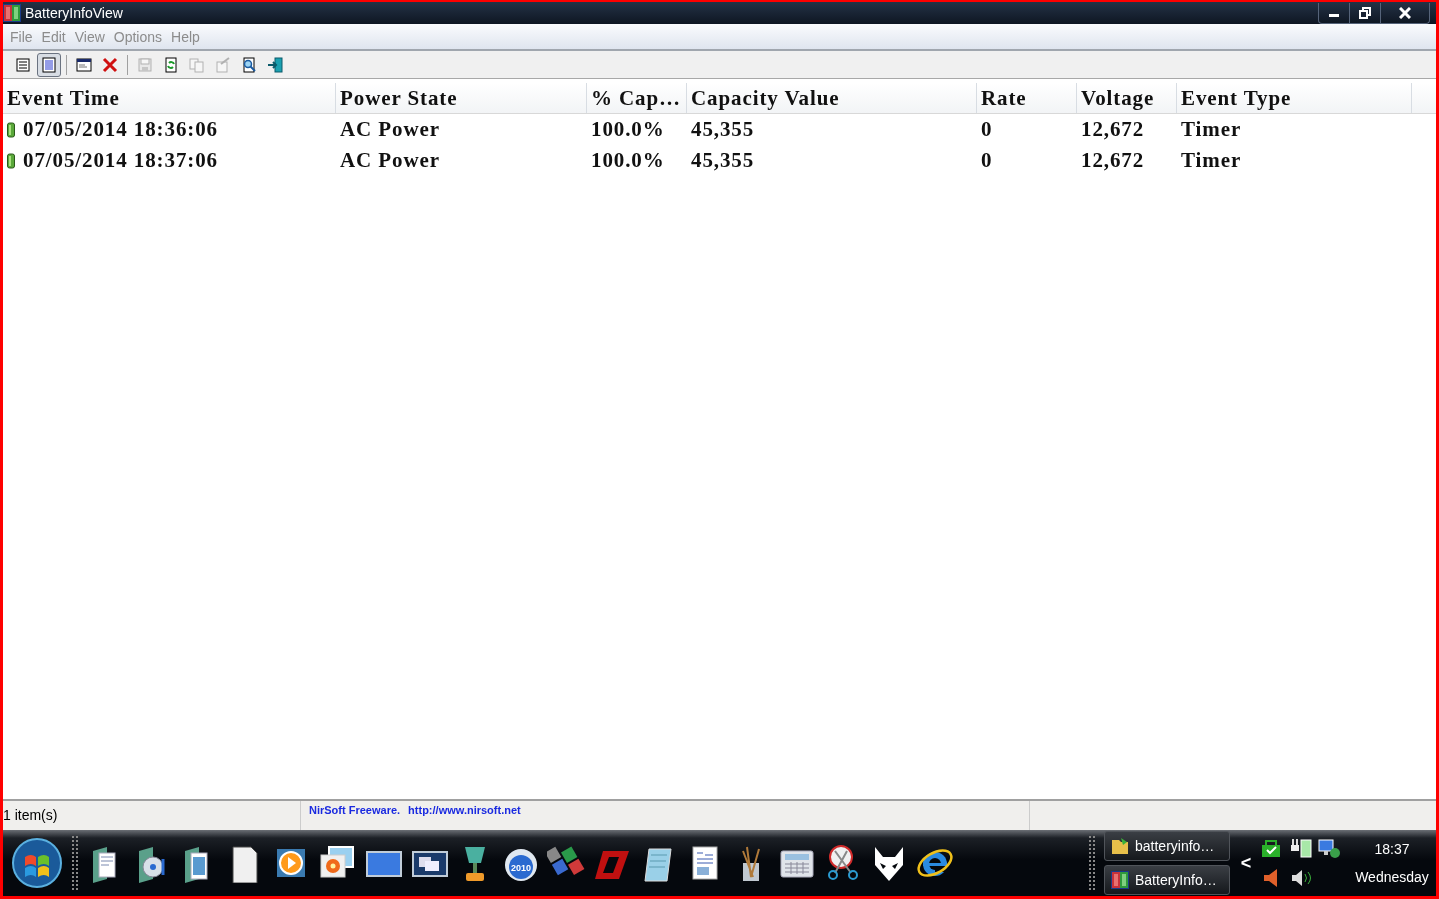  Describe the element at coordinates (1301, 878) in the screenshot. I see `volume-icon` at that location.